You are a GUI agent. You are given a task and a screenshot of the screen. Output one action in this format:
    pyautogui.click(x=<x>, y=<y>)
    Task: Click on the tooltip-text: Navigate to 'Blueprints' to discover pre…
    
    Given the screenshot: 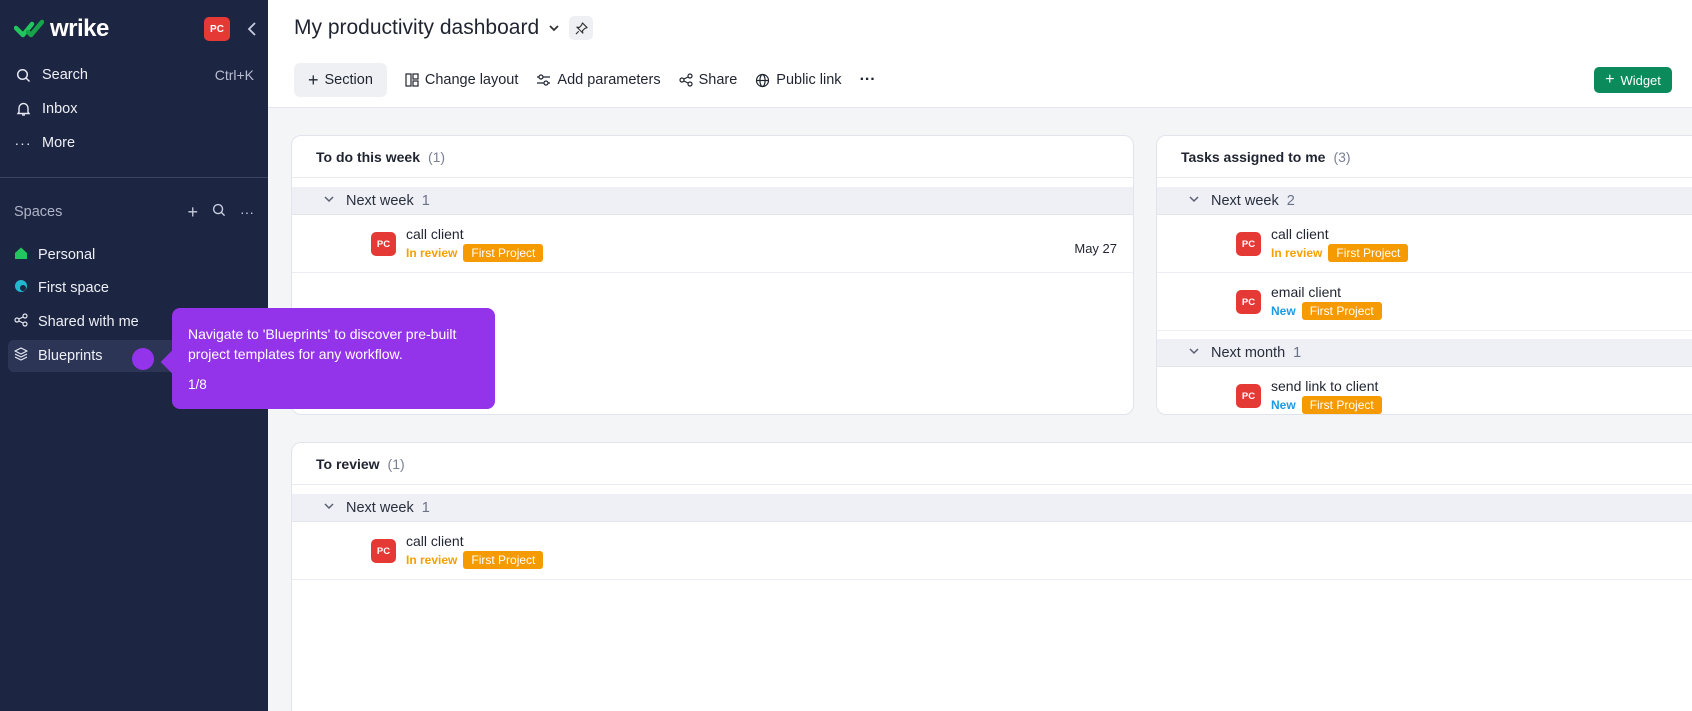 What is the action you would take?
    pyautogui.click(x=322, y=344)
    